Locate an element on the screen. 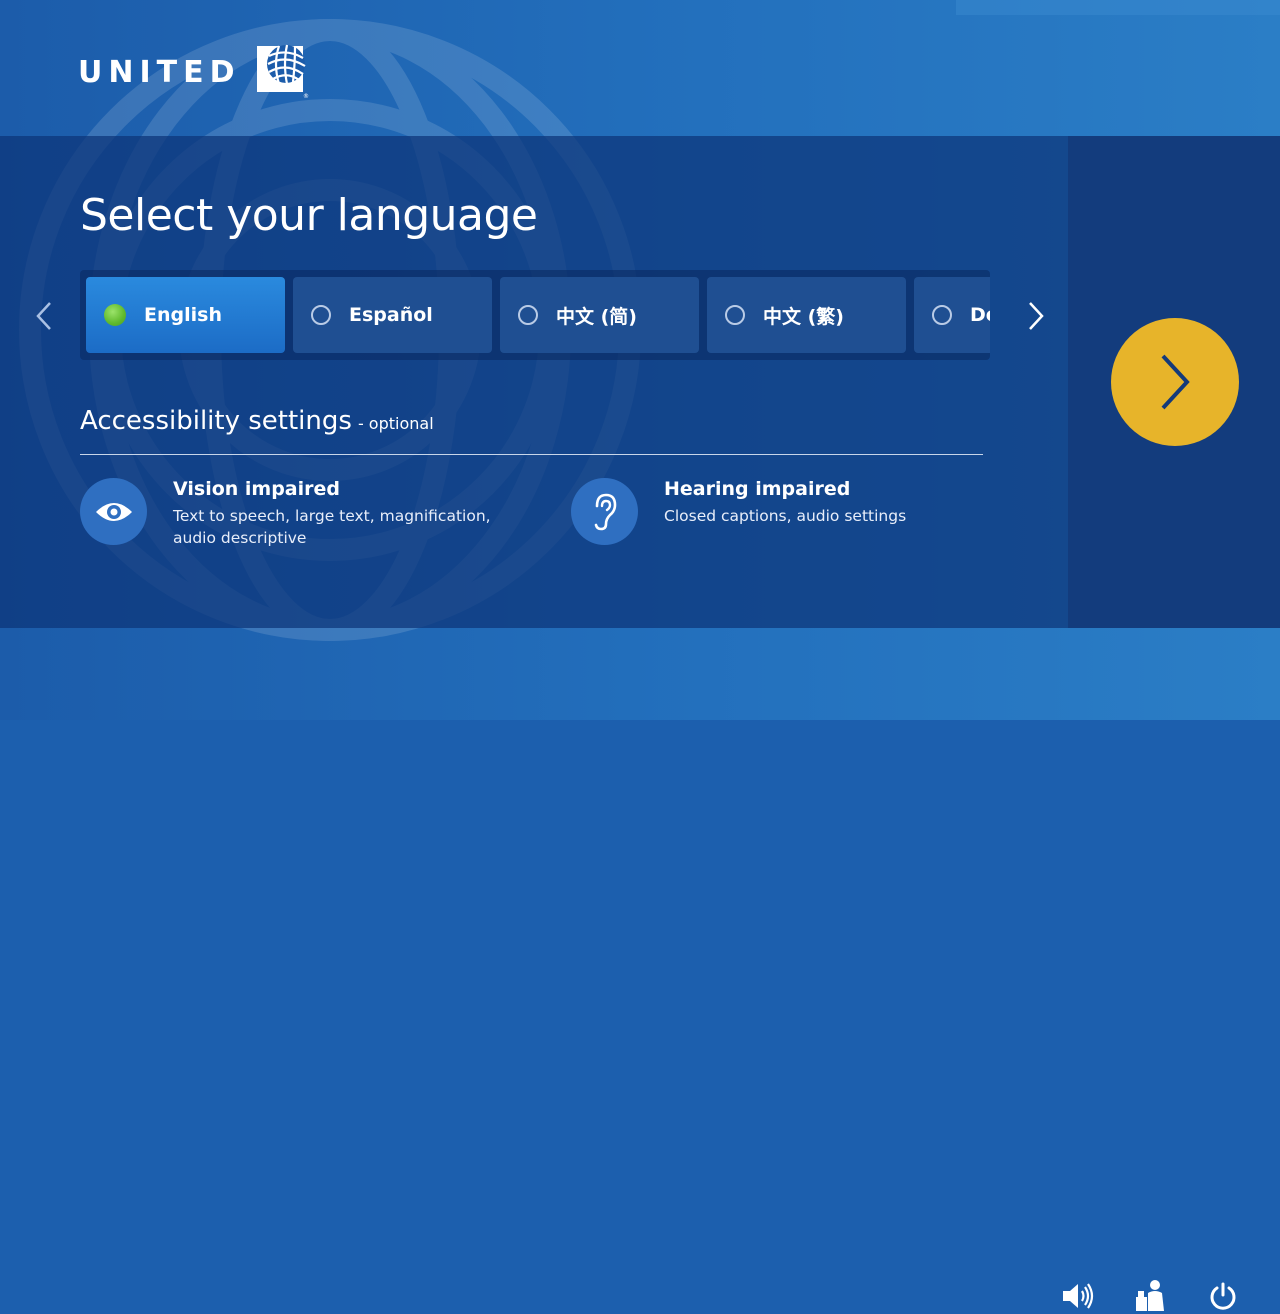 The height and width of the screenshot is (1314, 1280). language-option-chinese-traditional: 中文 (繁) is located at coordinates (806, 315).